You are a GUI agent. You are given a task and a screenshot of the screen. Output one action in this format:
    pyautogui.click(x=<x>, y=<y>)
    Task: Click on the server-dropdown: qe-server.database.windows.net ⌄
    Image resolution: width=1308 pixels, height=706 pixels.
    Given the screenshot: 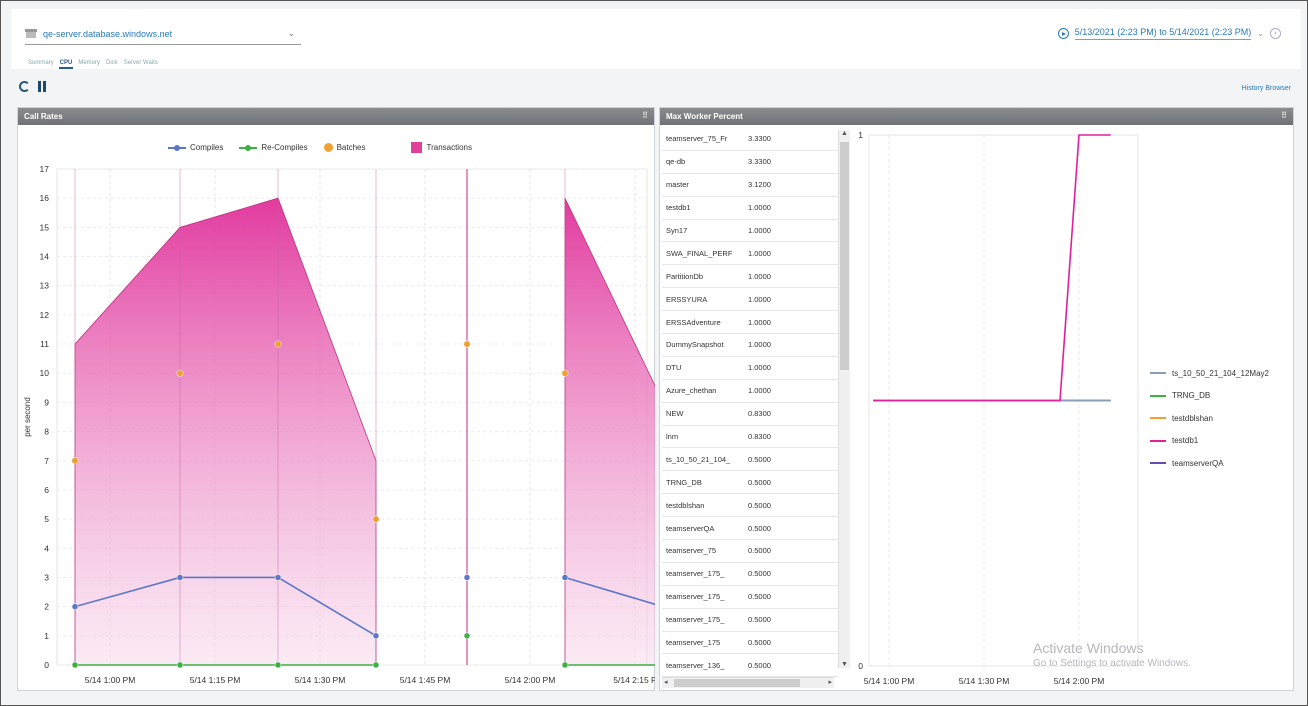 What is the action you would take?
    pyautogui.click(x=163, y=34)
    